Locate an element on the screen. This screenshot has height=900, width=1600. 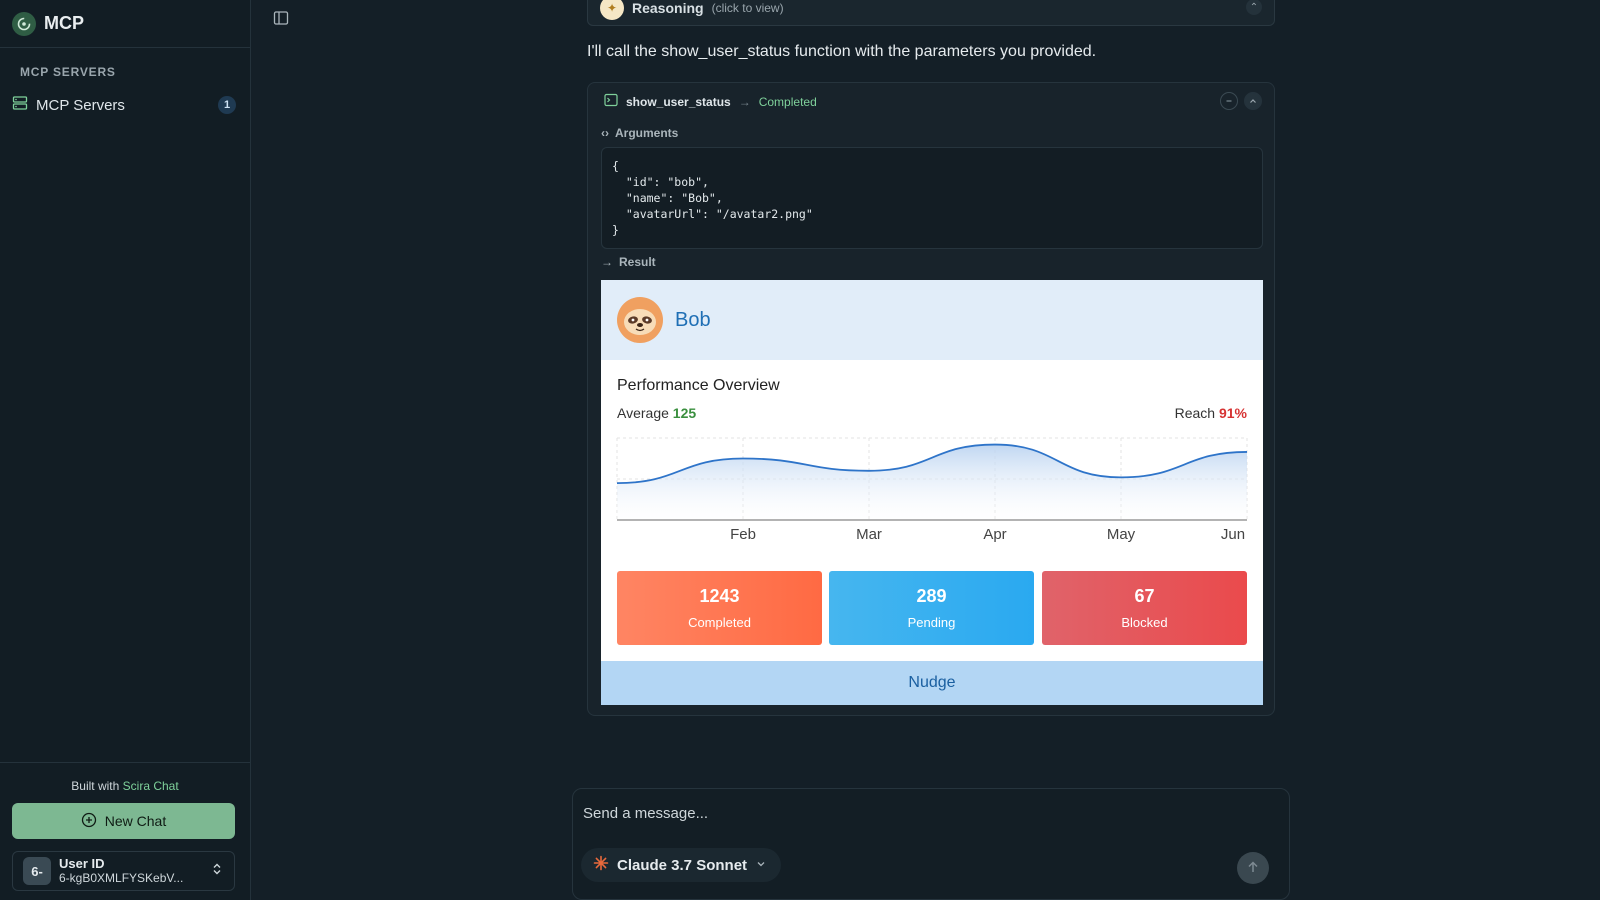
user-name: Bob is located at coordinates (693, 319).